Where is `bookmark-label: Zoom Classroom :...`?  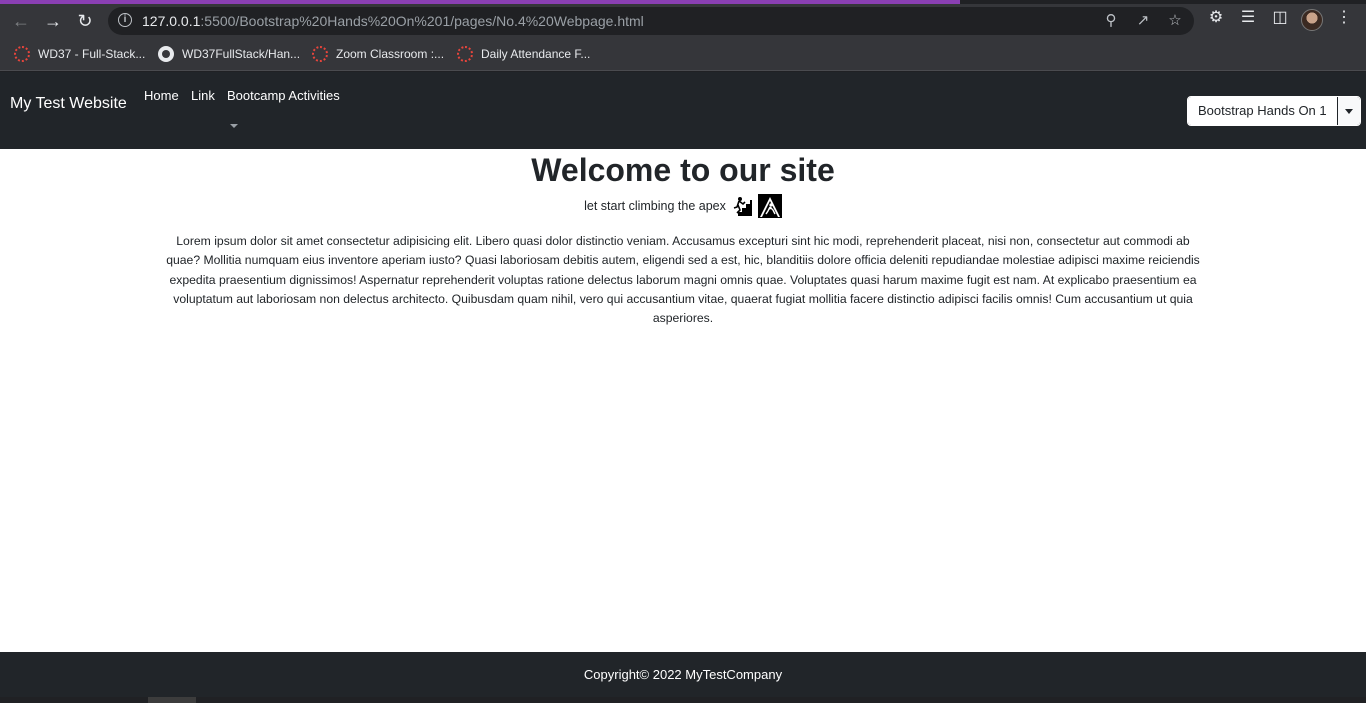 bookmark-label: Zoom Classroom :... is located at coordinates (390, 54).